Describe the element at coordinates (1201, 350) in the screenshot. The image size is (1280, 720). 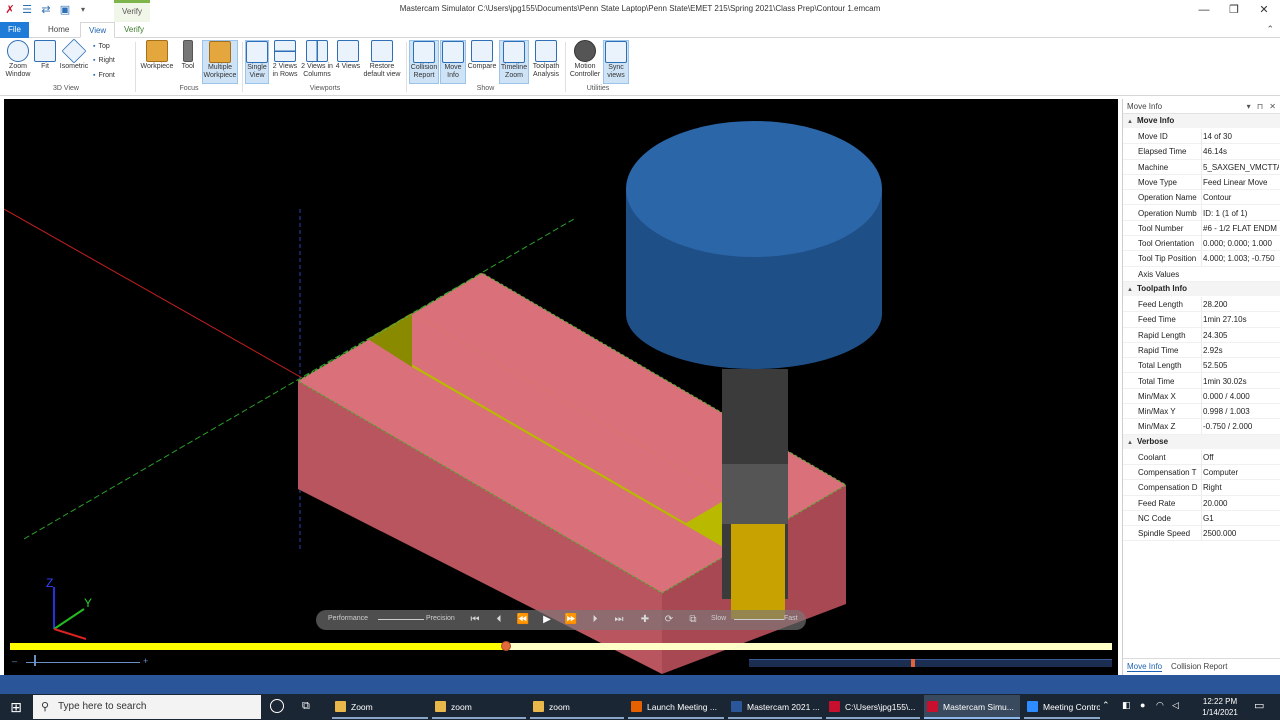
I see `property-row: Rapid Time 2.92s` at that location.